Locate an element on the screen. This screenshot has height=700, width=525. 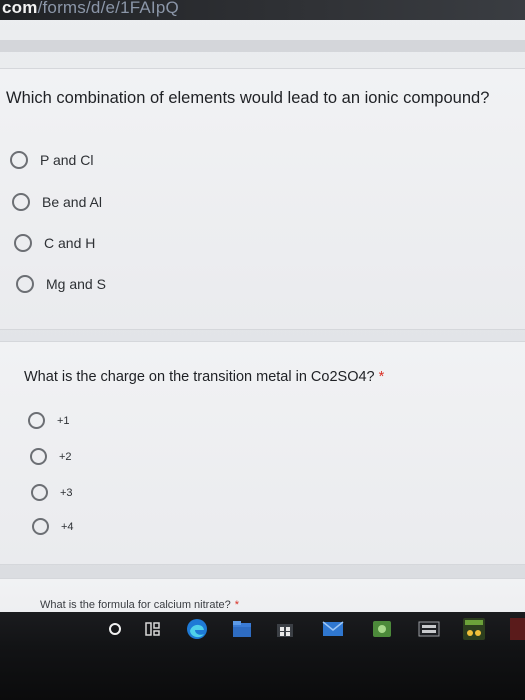
option-label: P and Cl is located at coordinates (67, 160).